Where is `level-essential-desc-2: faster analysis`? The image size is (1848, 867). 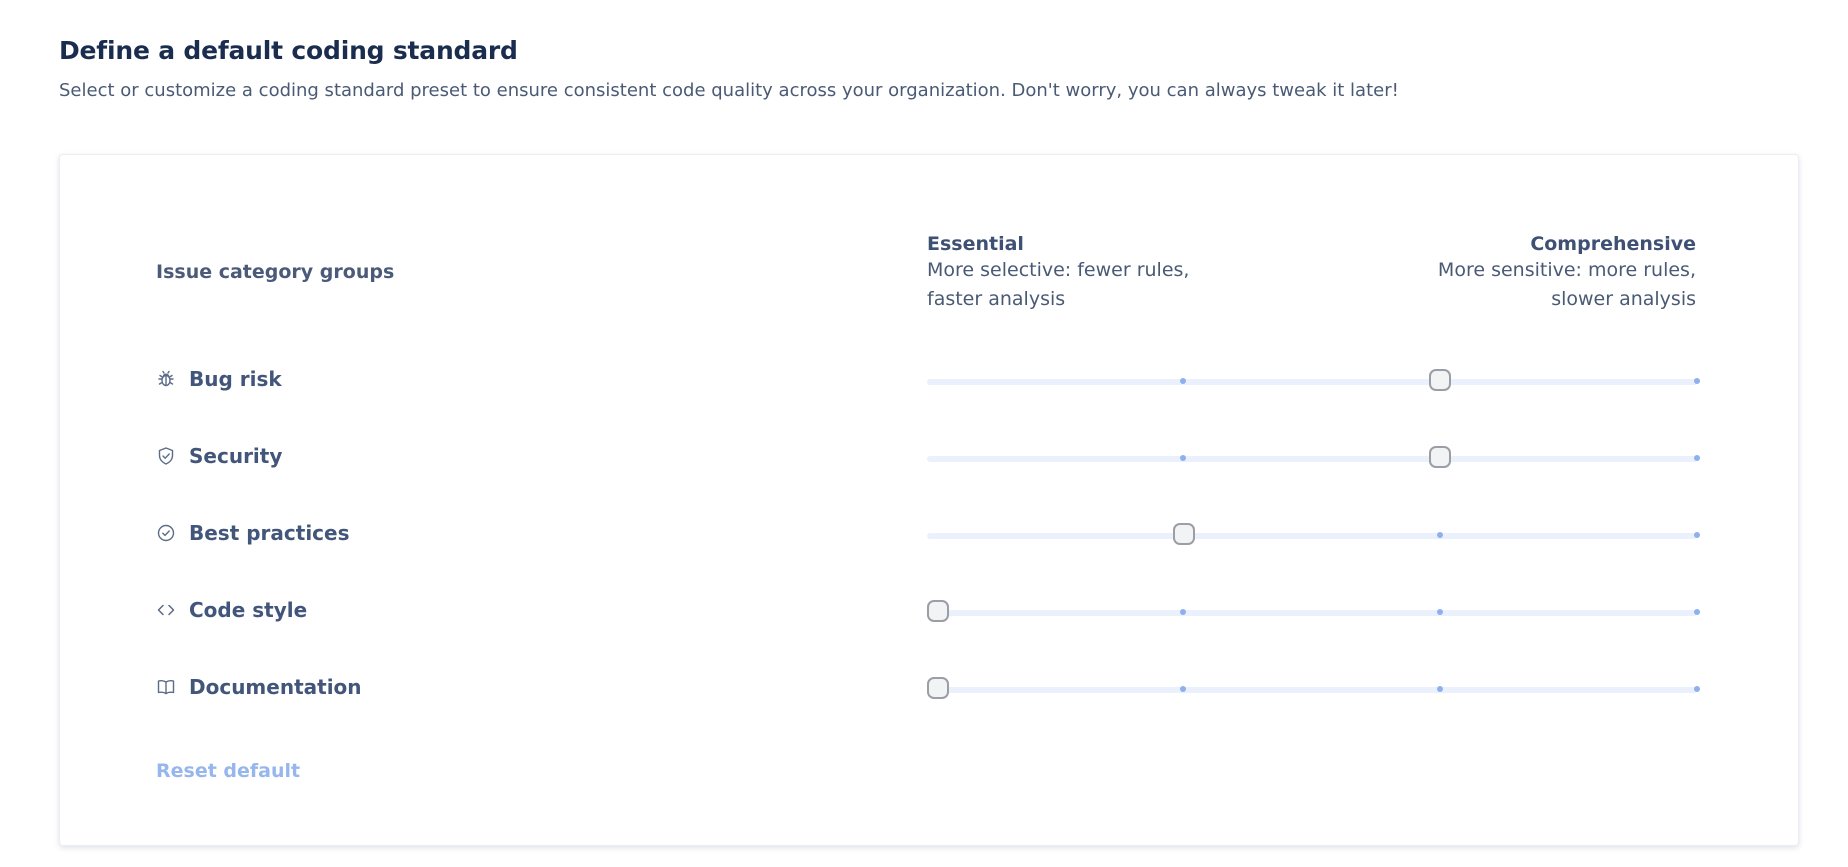
level-essential-desc-2: faster analysis is located at coordinates (996, 299).